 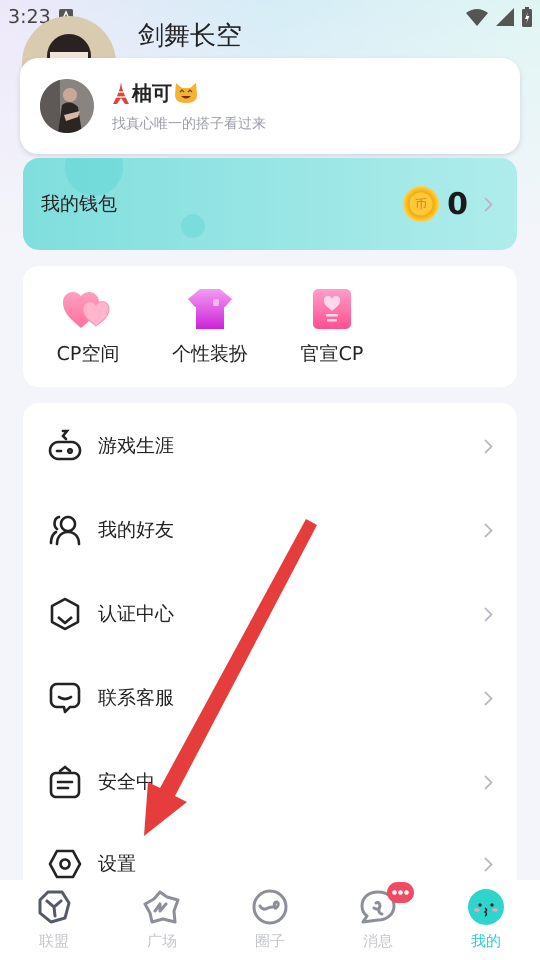 I want to click on signal-icon, so click(x=505, y=17).